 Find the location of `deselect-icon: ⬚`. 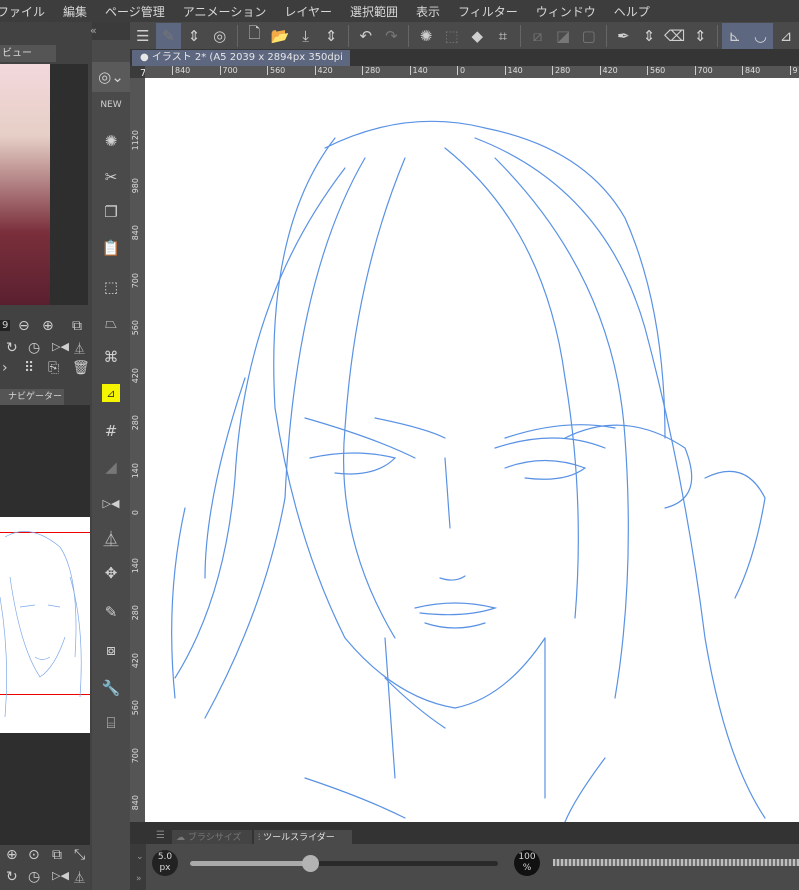

deselect-icon: ⬚ is located at coordinates (452, 36).